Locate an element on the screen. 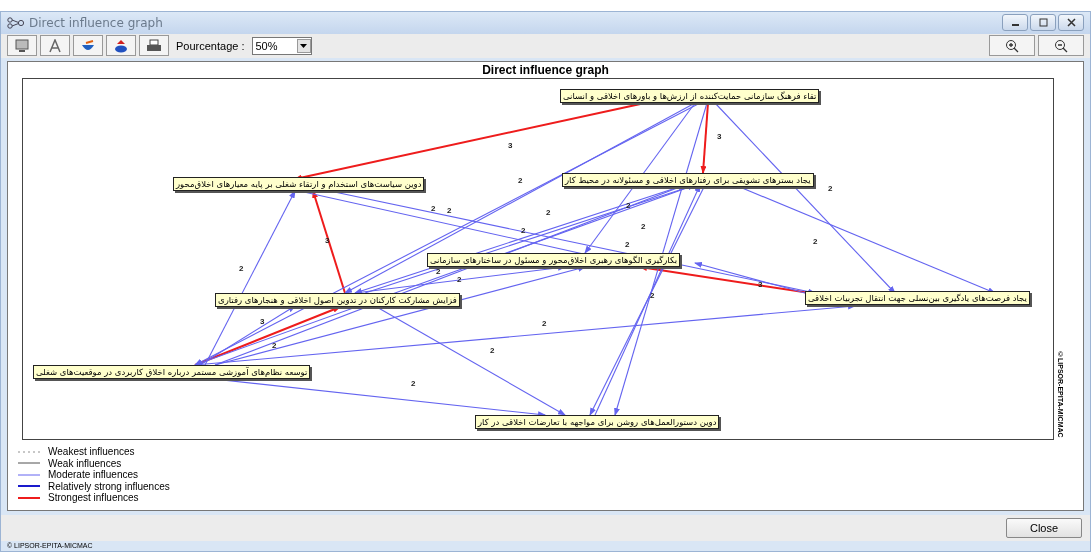  variable-node: دوین سیاست‌های استخدام و ارتقاء شغلی بر پایه معیارهای اخلاق‌محور is located at coordinates (299, 183).